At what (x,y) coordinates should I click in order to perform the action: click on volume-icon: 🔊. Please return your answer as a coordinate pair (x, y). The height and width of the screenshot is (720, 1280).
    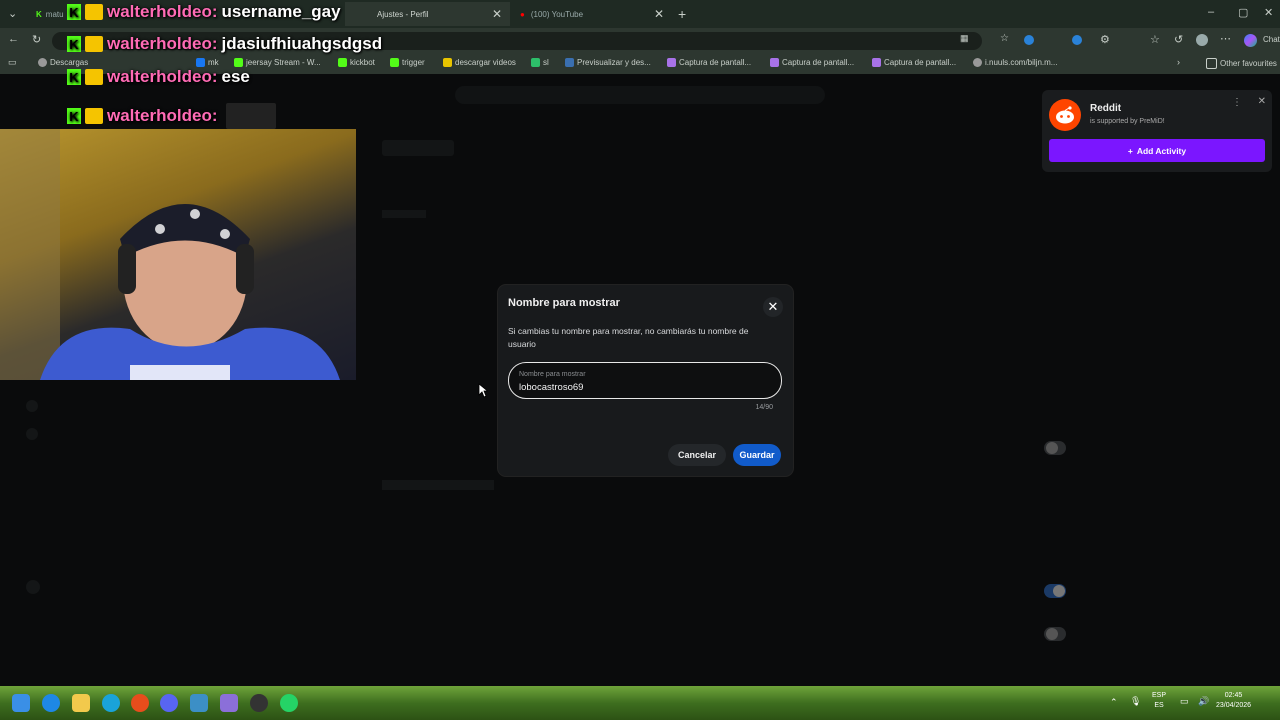
    Looking at the image, I should click on (1203, 701).